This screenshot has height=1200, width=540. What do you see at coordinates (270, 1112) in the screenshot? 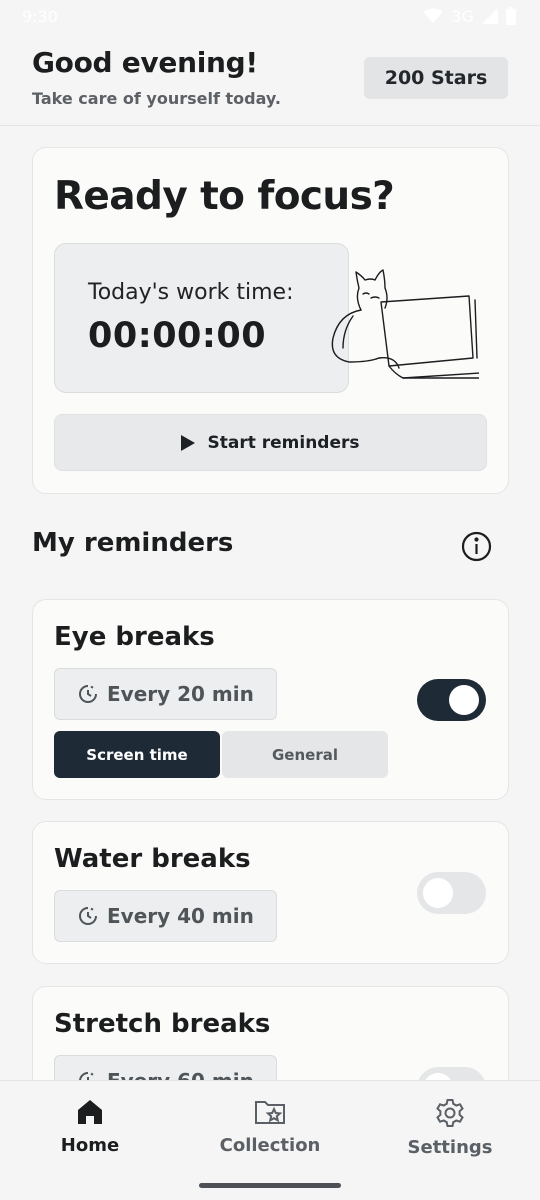
I see `folder-star-icon` at bounding box center [270, 1112].